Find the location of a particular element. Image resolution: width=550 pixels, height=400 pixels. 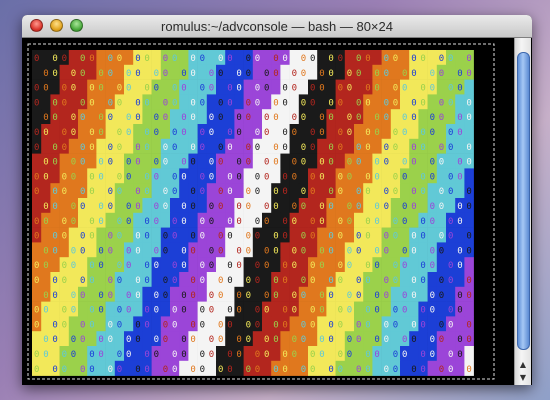

title-bar: romulus:~/advconsole — bash — 80×24 is located at coordinates (277, 26).